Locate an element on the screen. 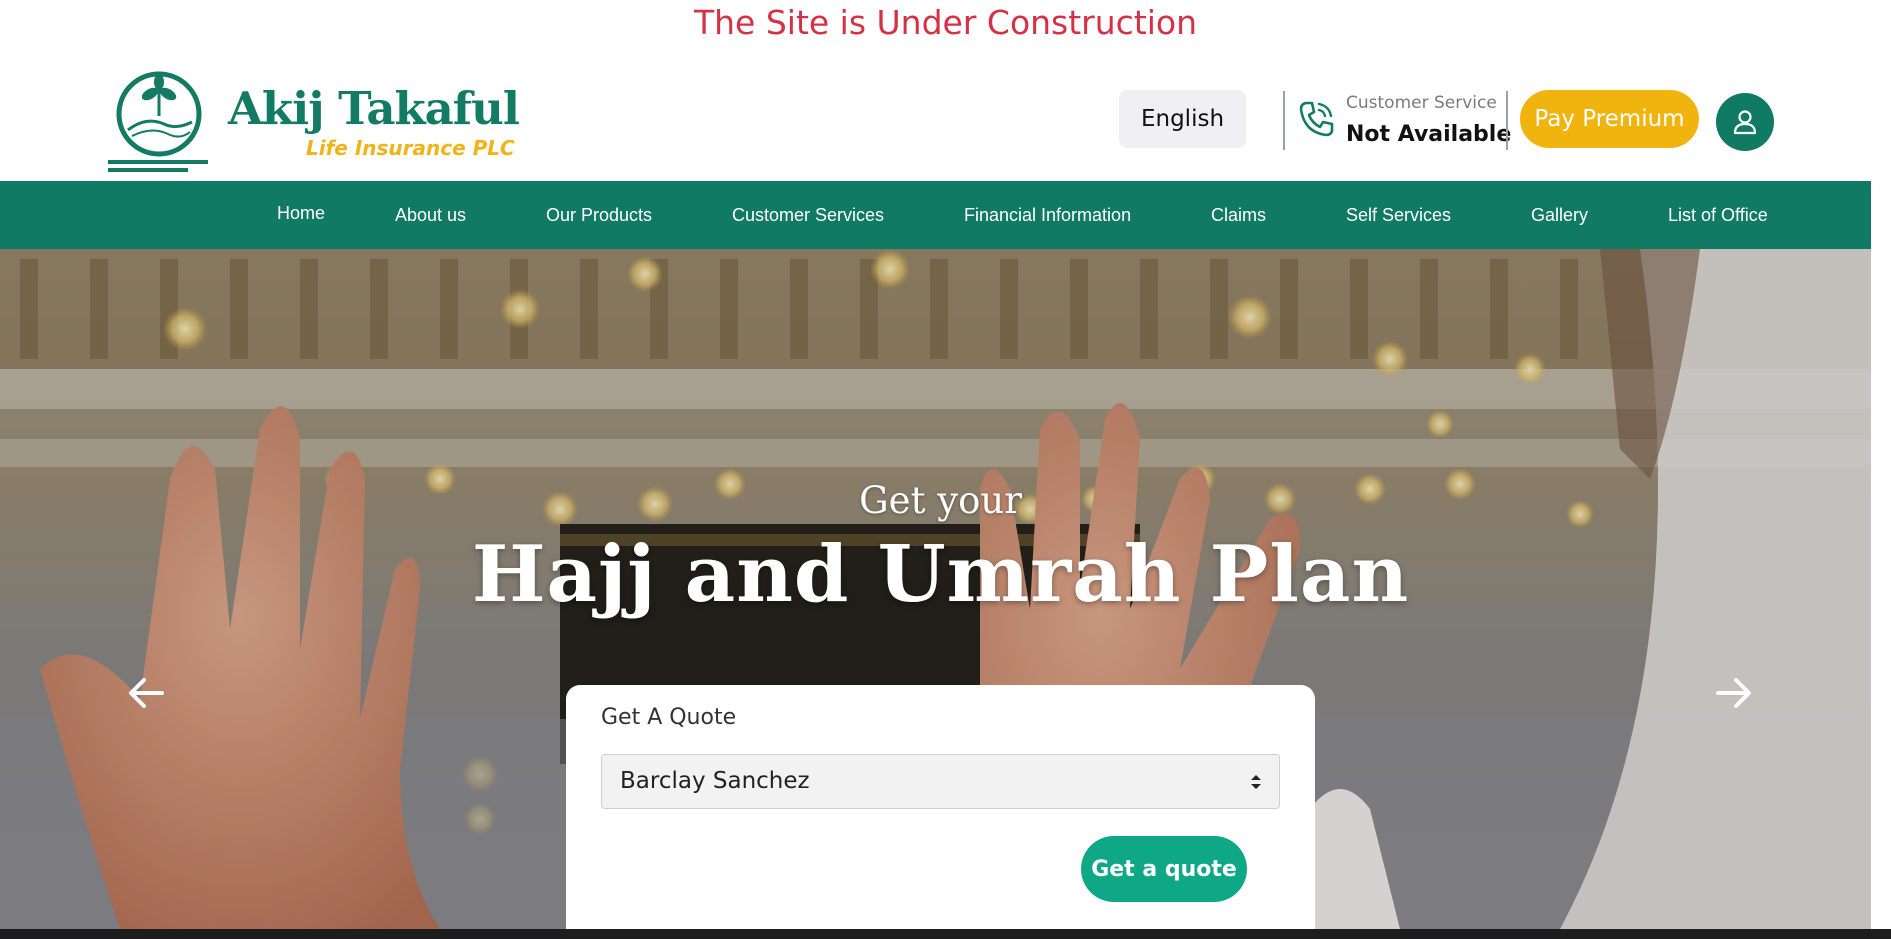 The height and width of the screenshot is (939, 1891). akij-takaful-emblem-icon is located at coordinates (158, 121).